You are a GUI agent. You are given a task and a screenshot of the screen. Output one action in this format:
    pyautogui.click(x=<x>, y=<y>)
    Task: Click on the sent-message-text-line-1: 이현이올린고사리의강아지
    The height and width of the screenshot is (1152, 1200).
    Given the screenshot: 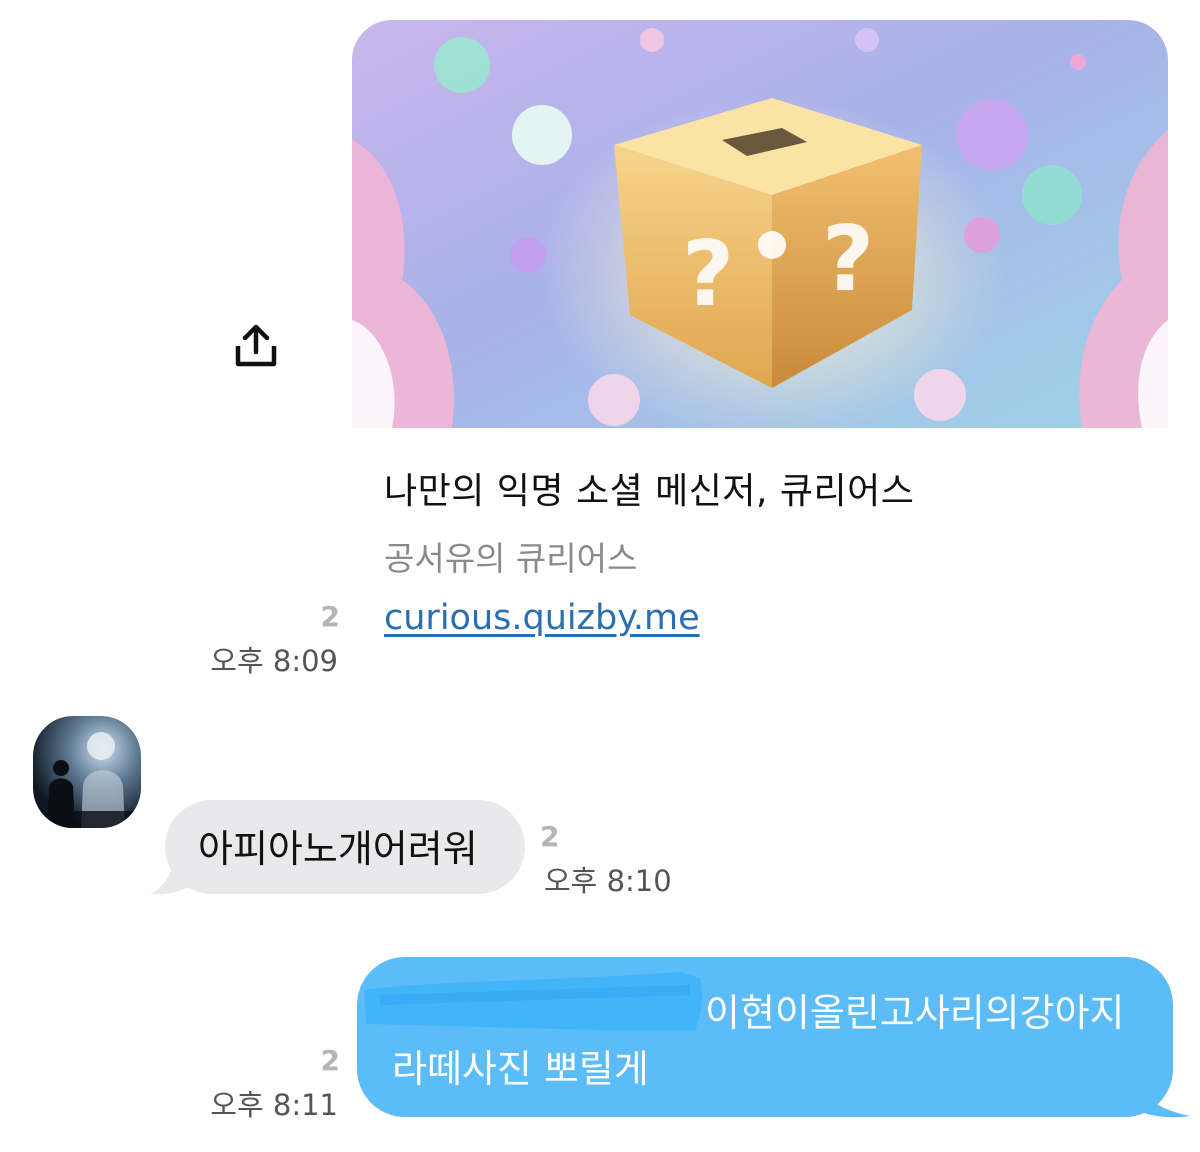 What is the action you would take?
    pyautogui.click(x=915, y=1013)
    